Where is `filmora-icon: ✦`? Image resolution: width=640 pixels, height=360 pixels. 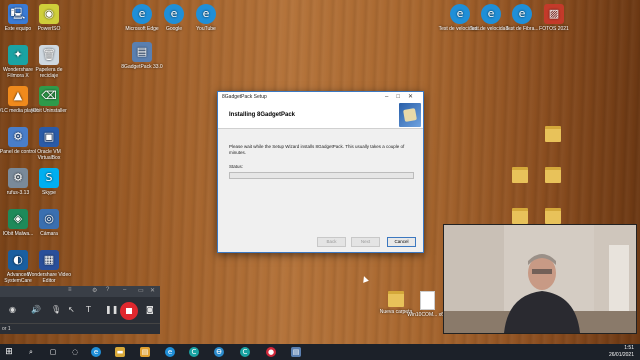
filmora-icon: ✦ is located at coordinates (18, 55).